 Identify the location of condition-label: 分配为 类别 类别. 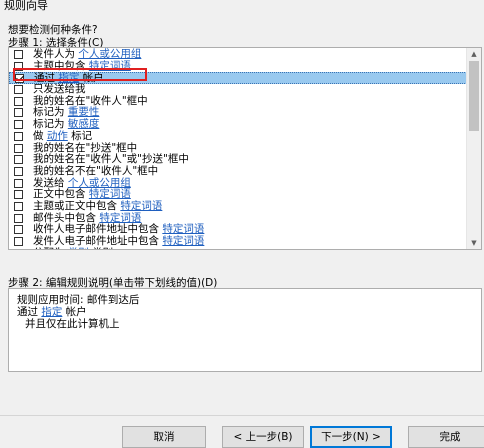
(73, 248).